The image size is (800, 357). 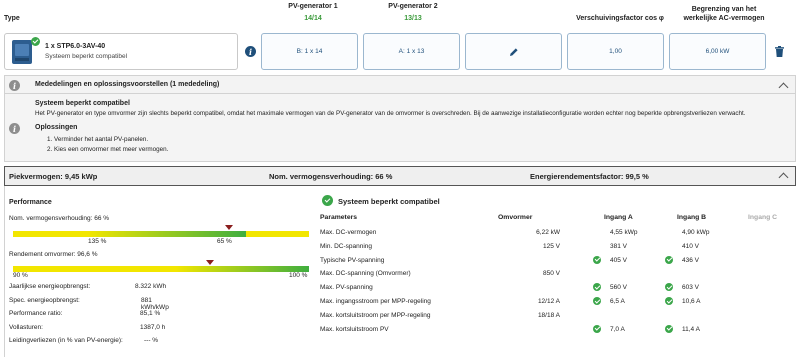 I want to click on input-a-value: 405 V, so click(x=618, y=260).